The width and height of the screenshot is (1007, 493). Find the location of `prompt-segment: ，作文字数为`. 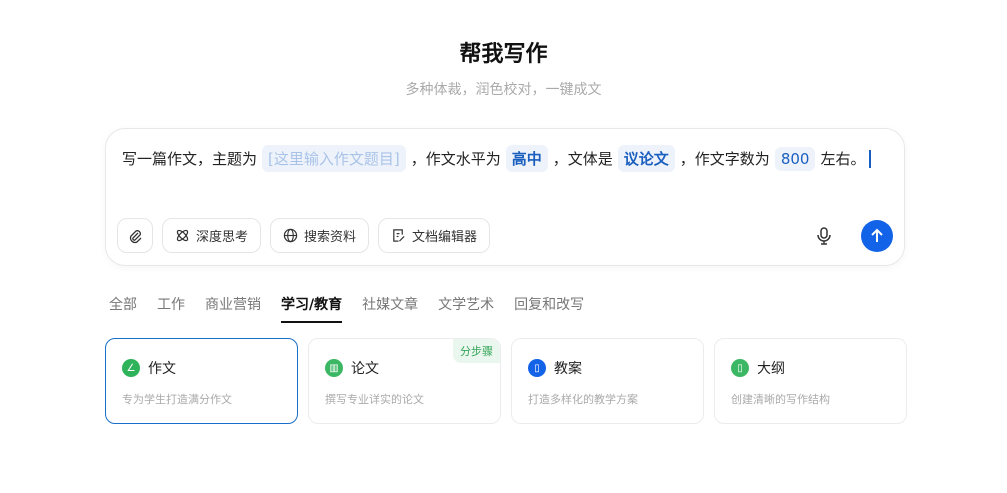

prompt-segment: ，作文字数为 is located at coordinates (724, 159).